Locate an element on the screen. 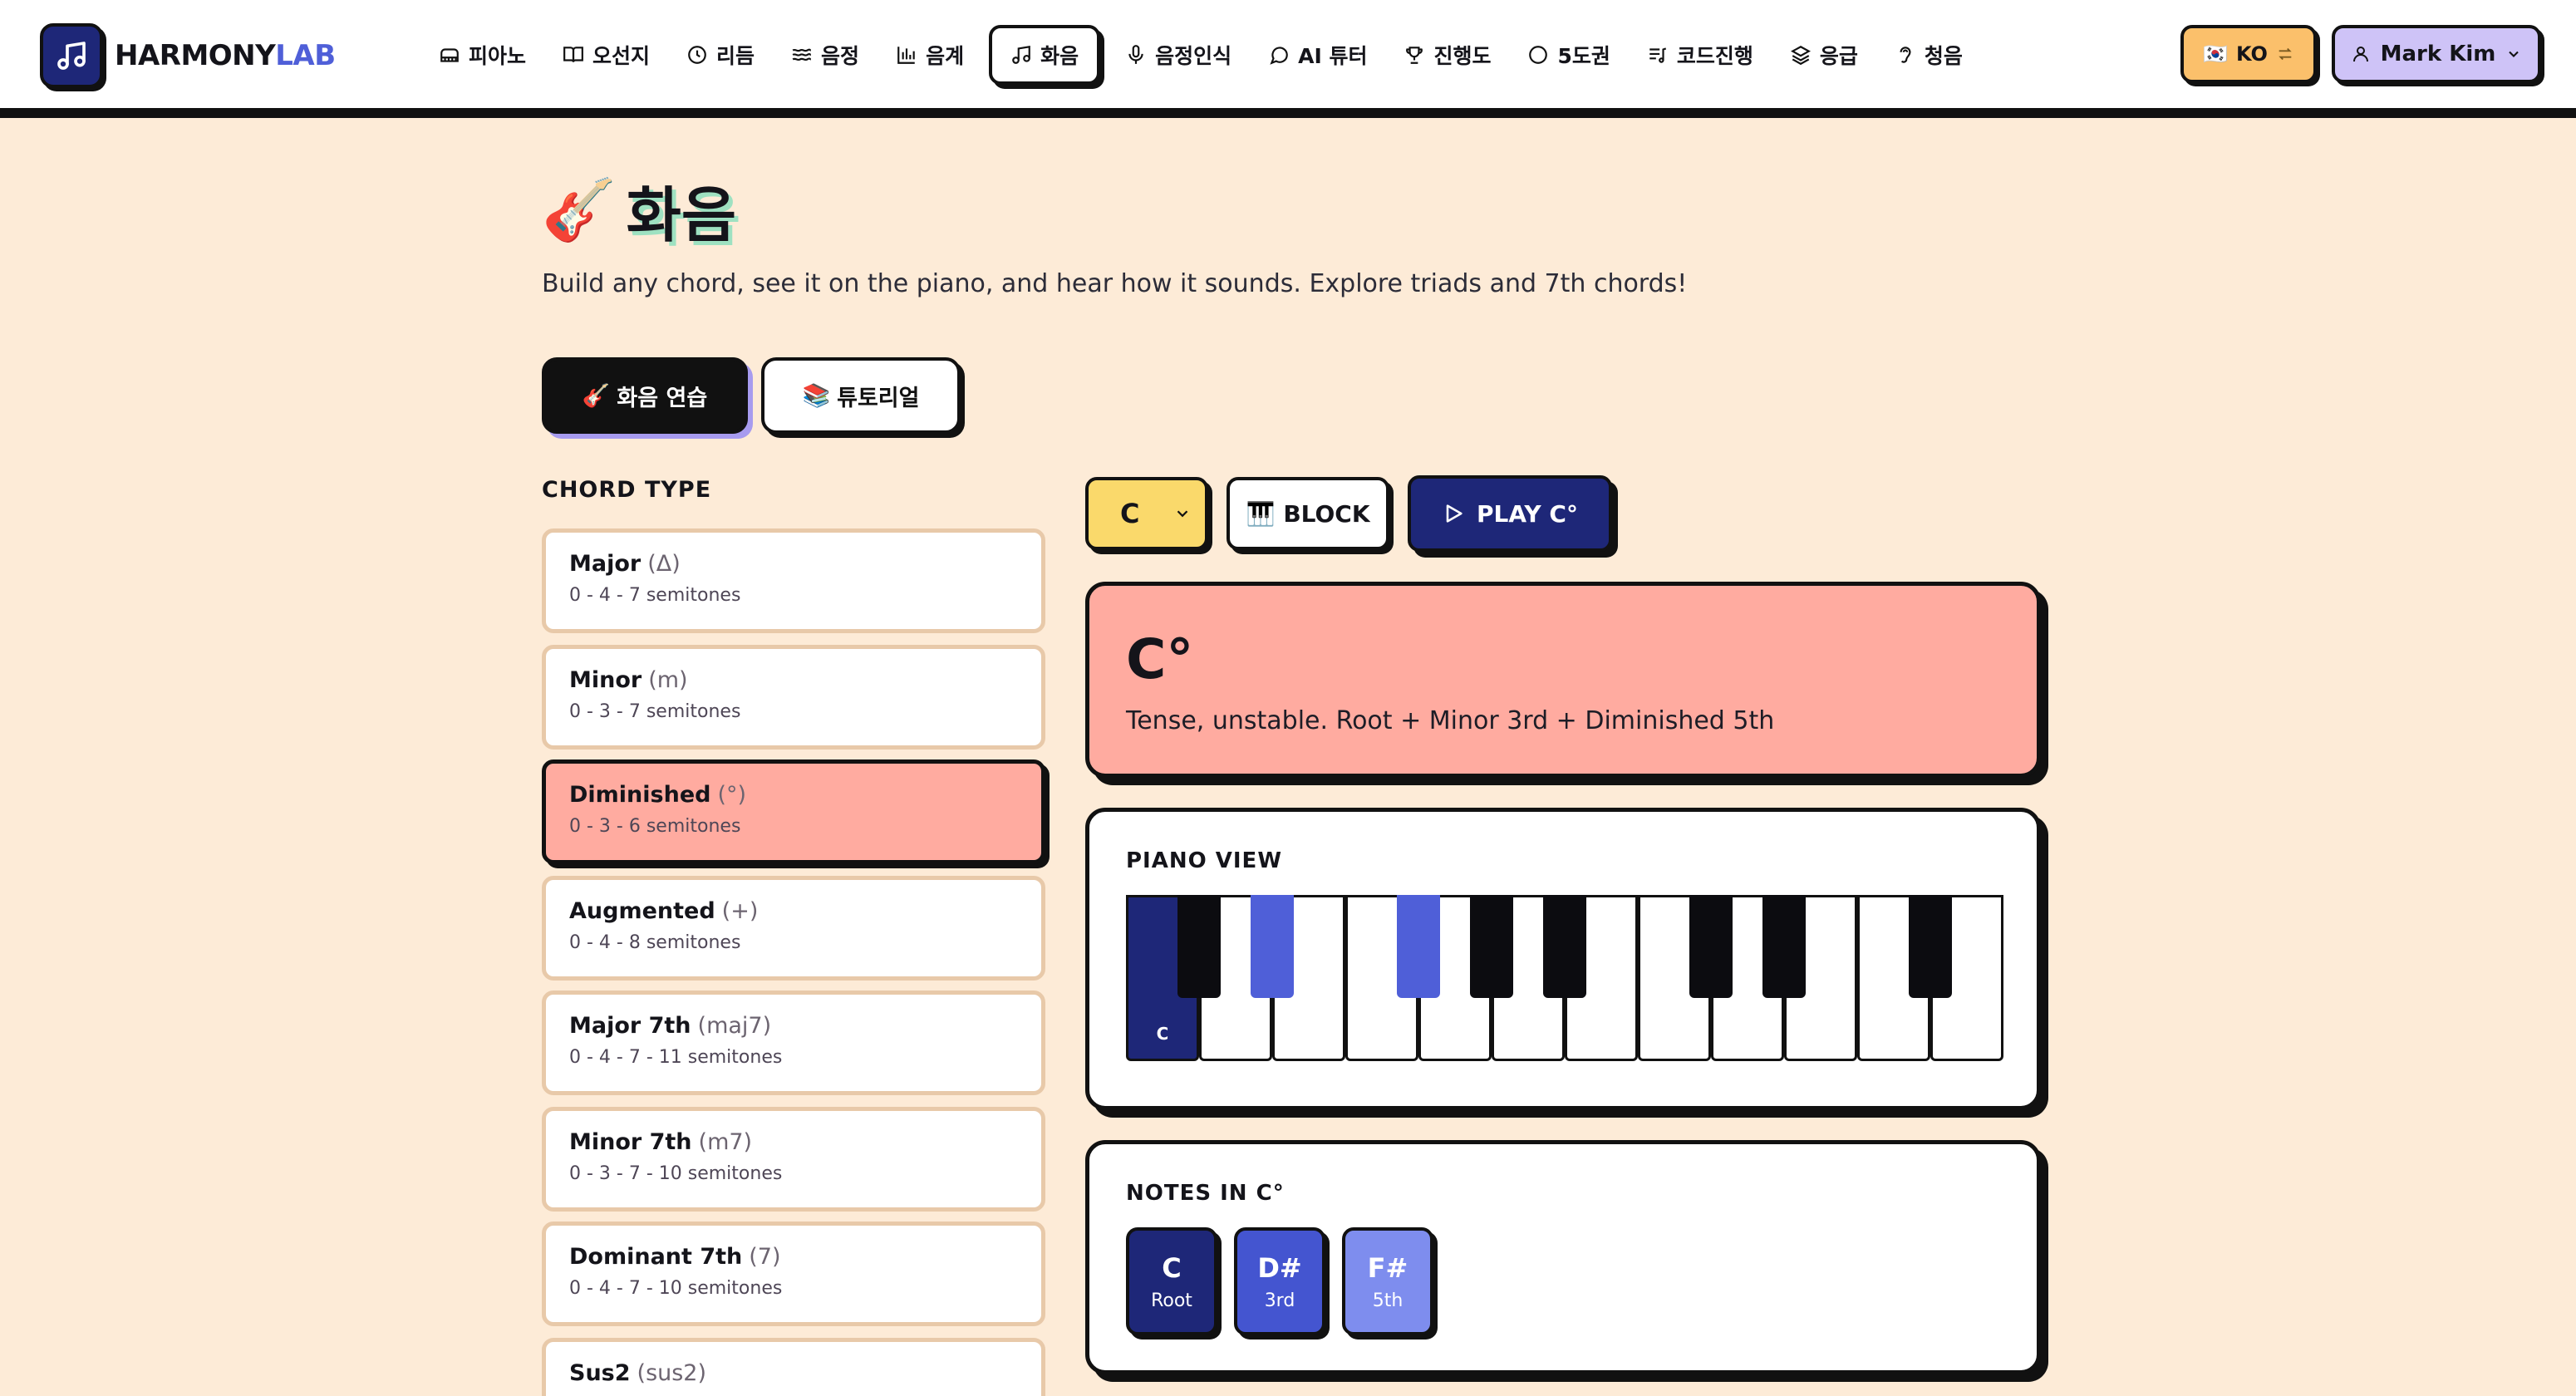 Image resolution: width=2576 pixels, height=1396 pixels. root-note-select: C is located at coordinates (1146, 514).